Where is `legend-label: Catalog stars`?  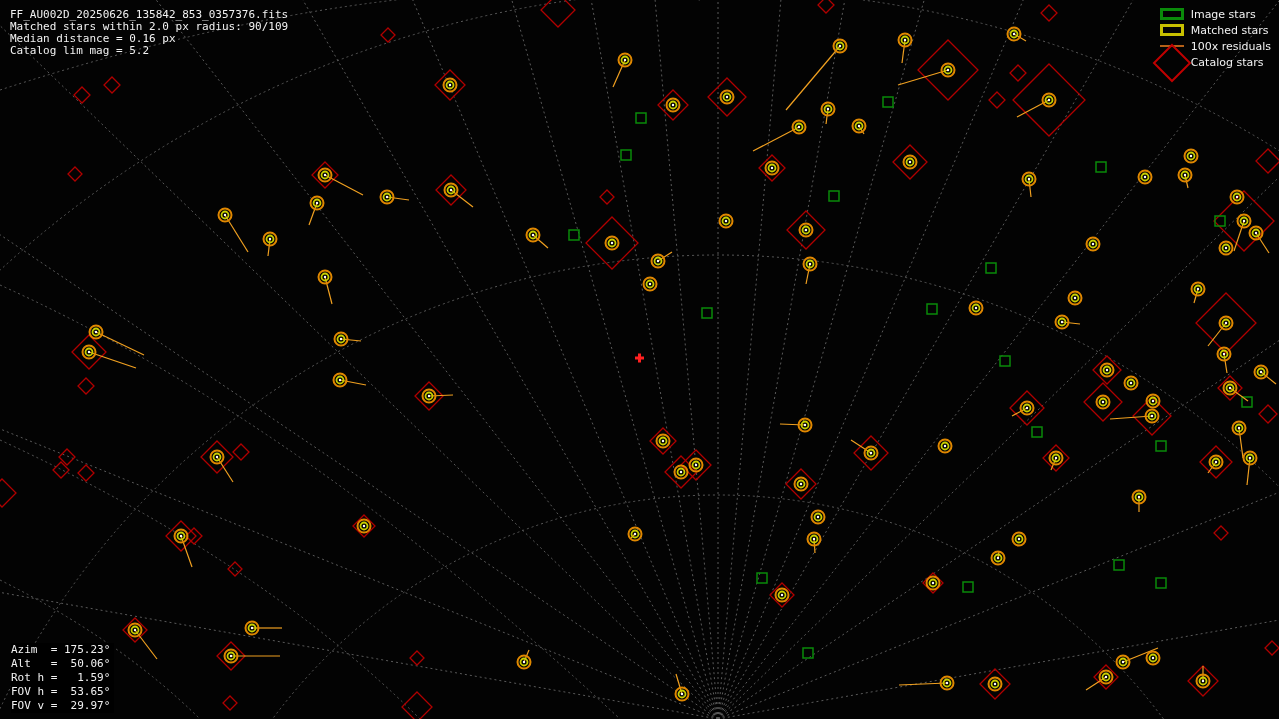 legend-label: Catalog stars is located at coordinates (1227, 62).